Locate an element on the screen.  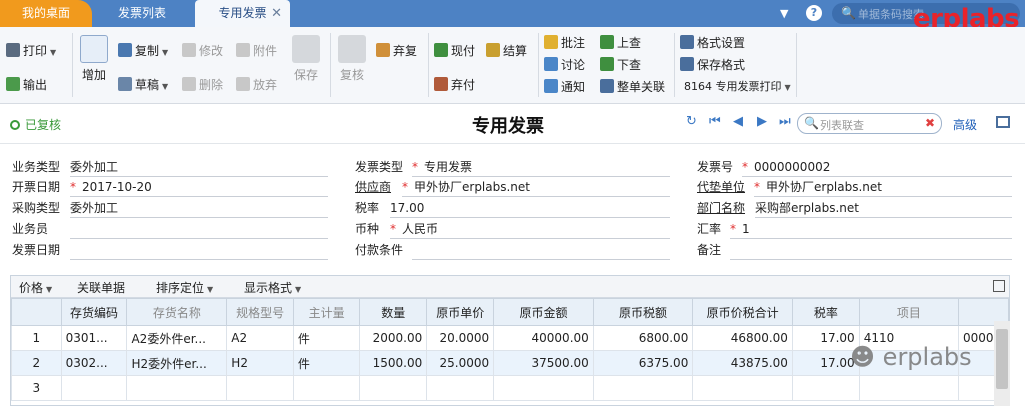
business-type-field: 委外加工 is located at coordinates (199, 167).